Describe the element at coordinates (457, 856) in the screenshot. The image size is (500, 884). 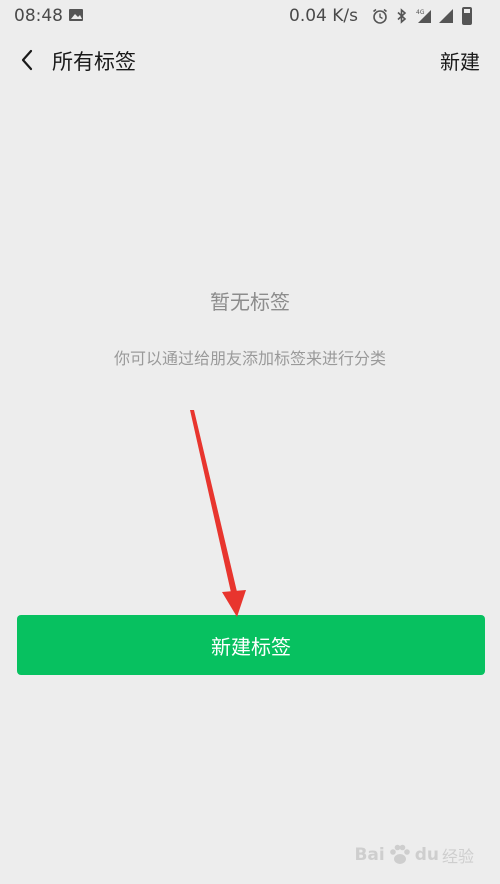
I see `watermark-cn: 经验` at that location.